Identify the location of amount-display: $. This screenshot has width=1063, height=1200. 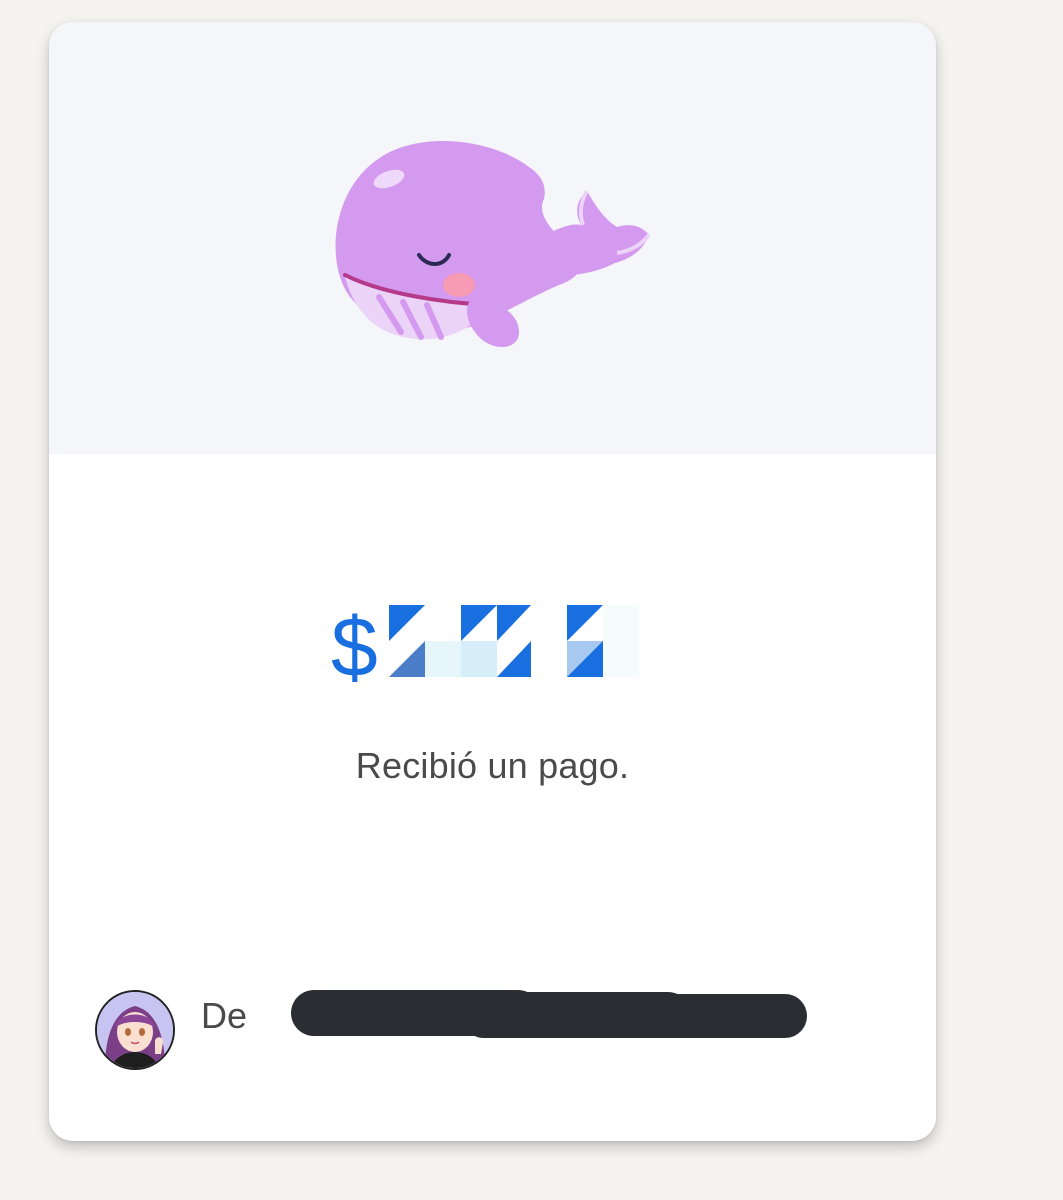
(492, 652).